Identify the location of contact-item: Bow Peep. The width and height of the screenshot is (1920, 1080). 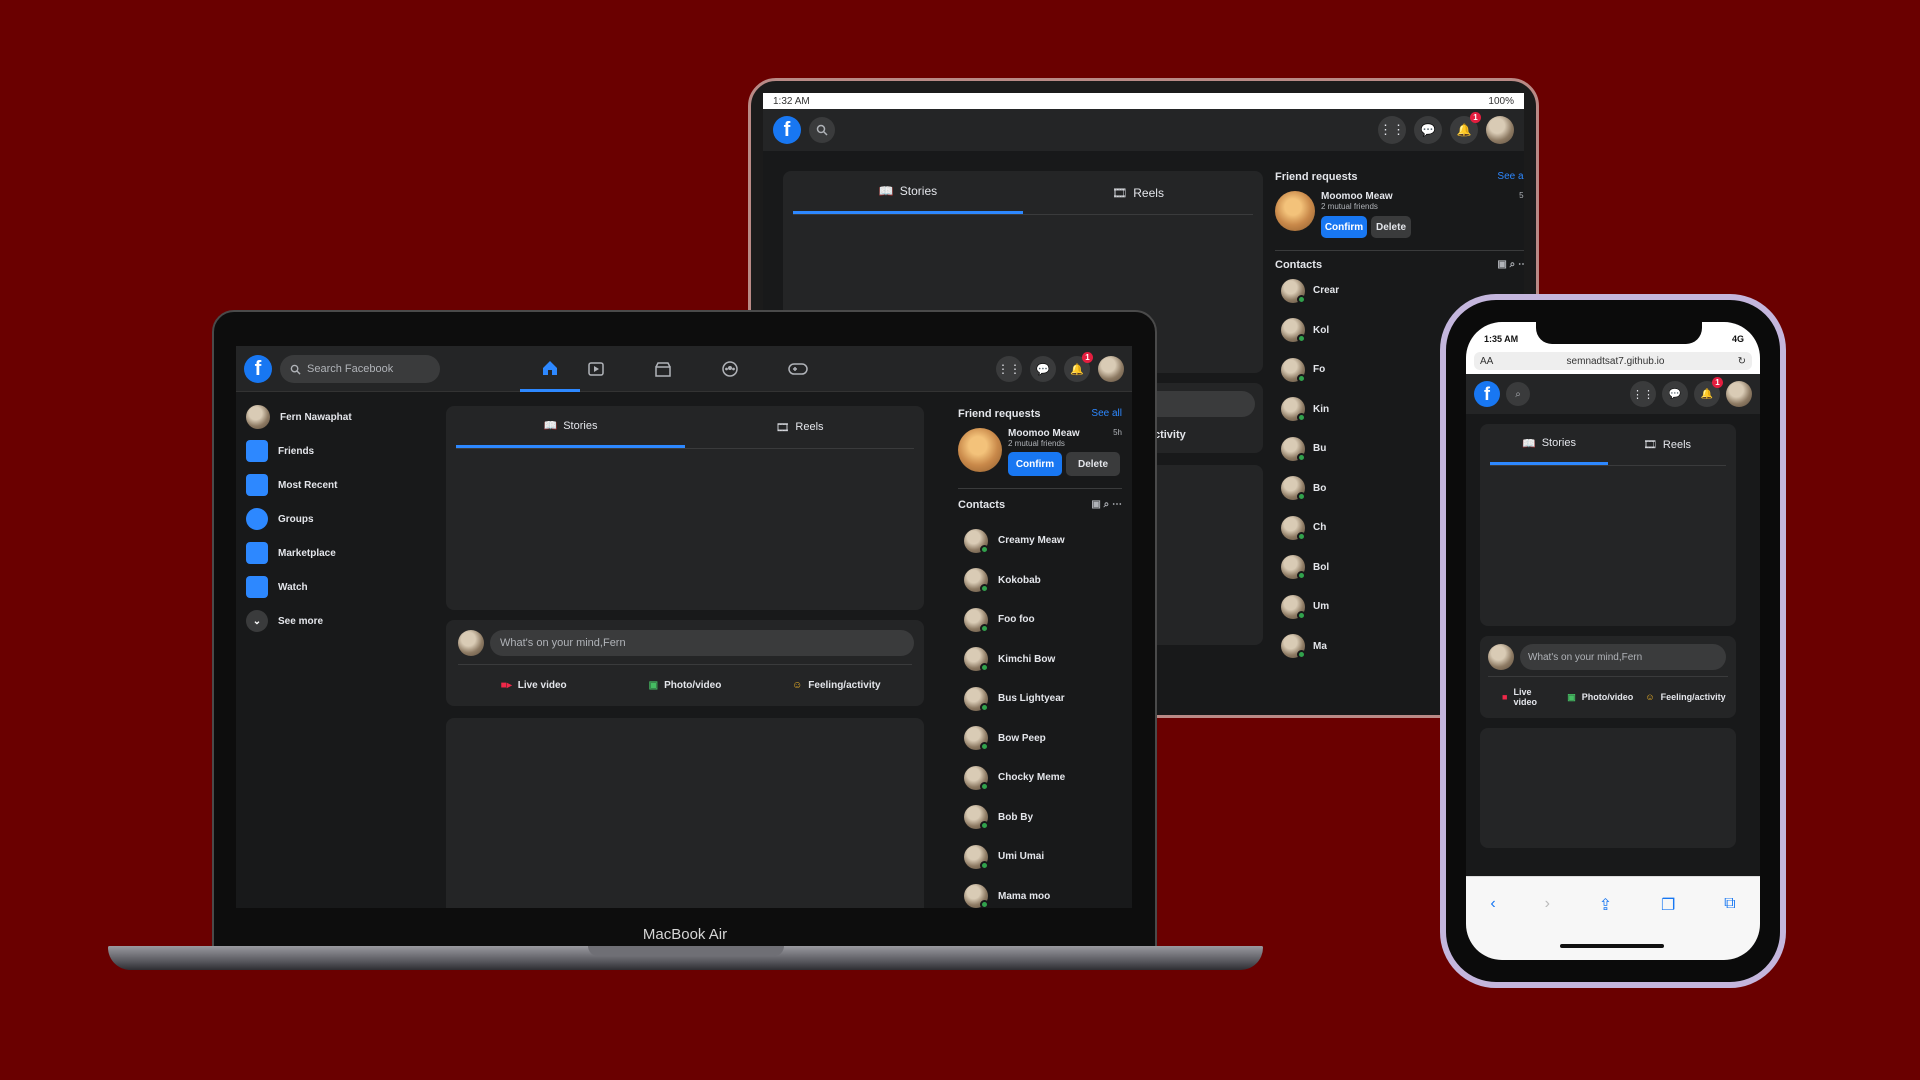
(1040, 739).